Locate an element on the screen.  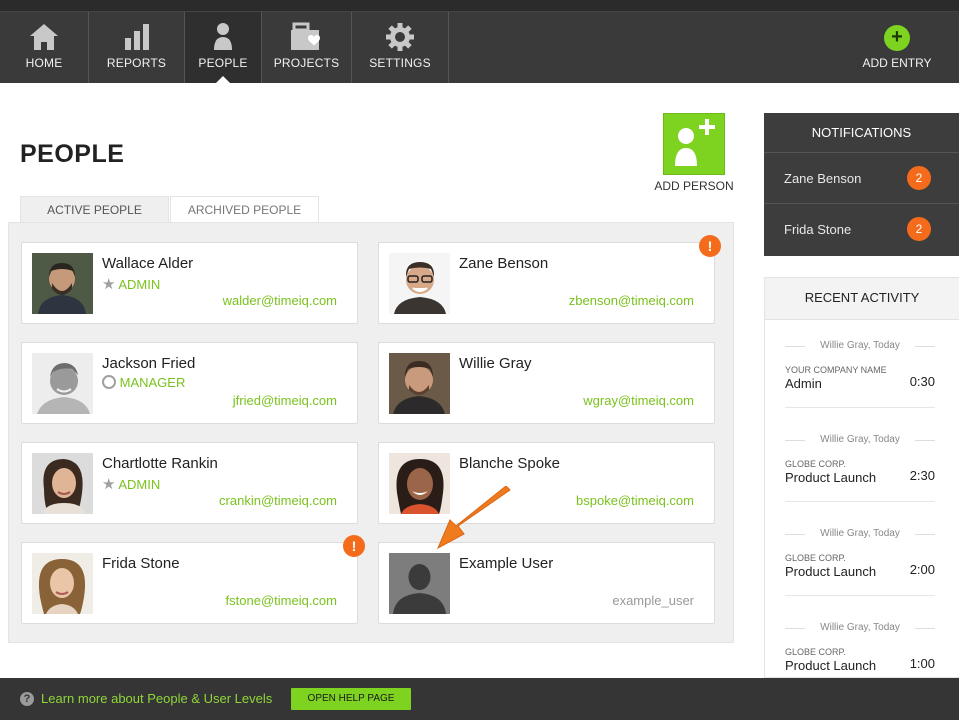
help-icon: ? is located at coordinates (27, 699).